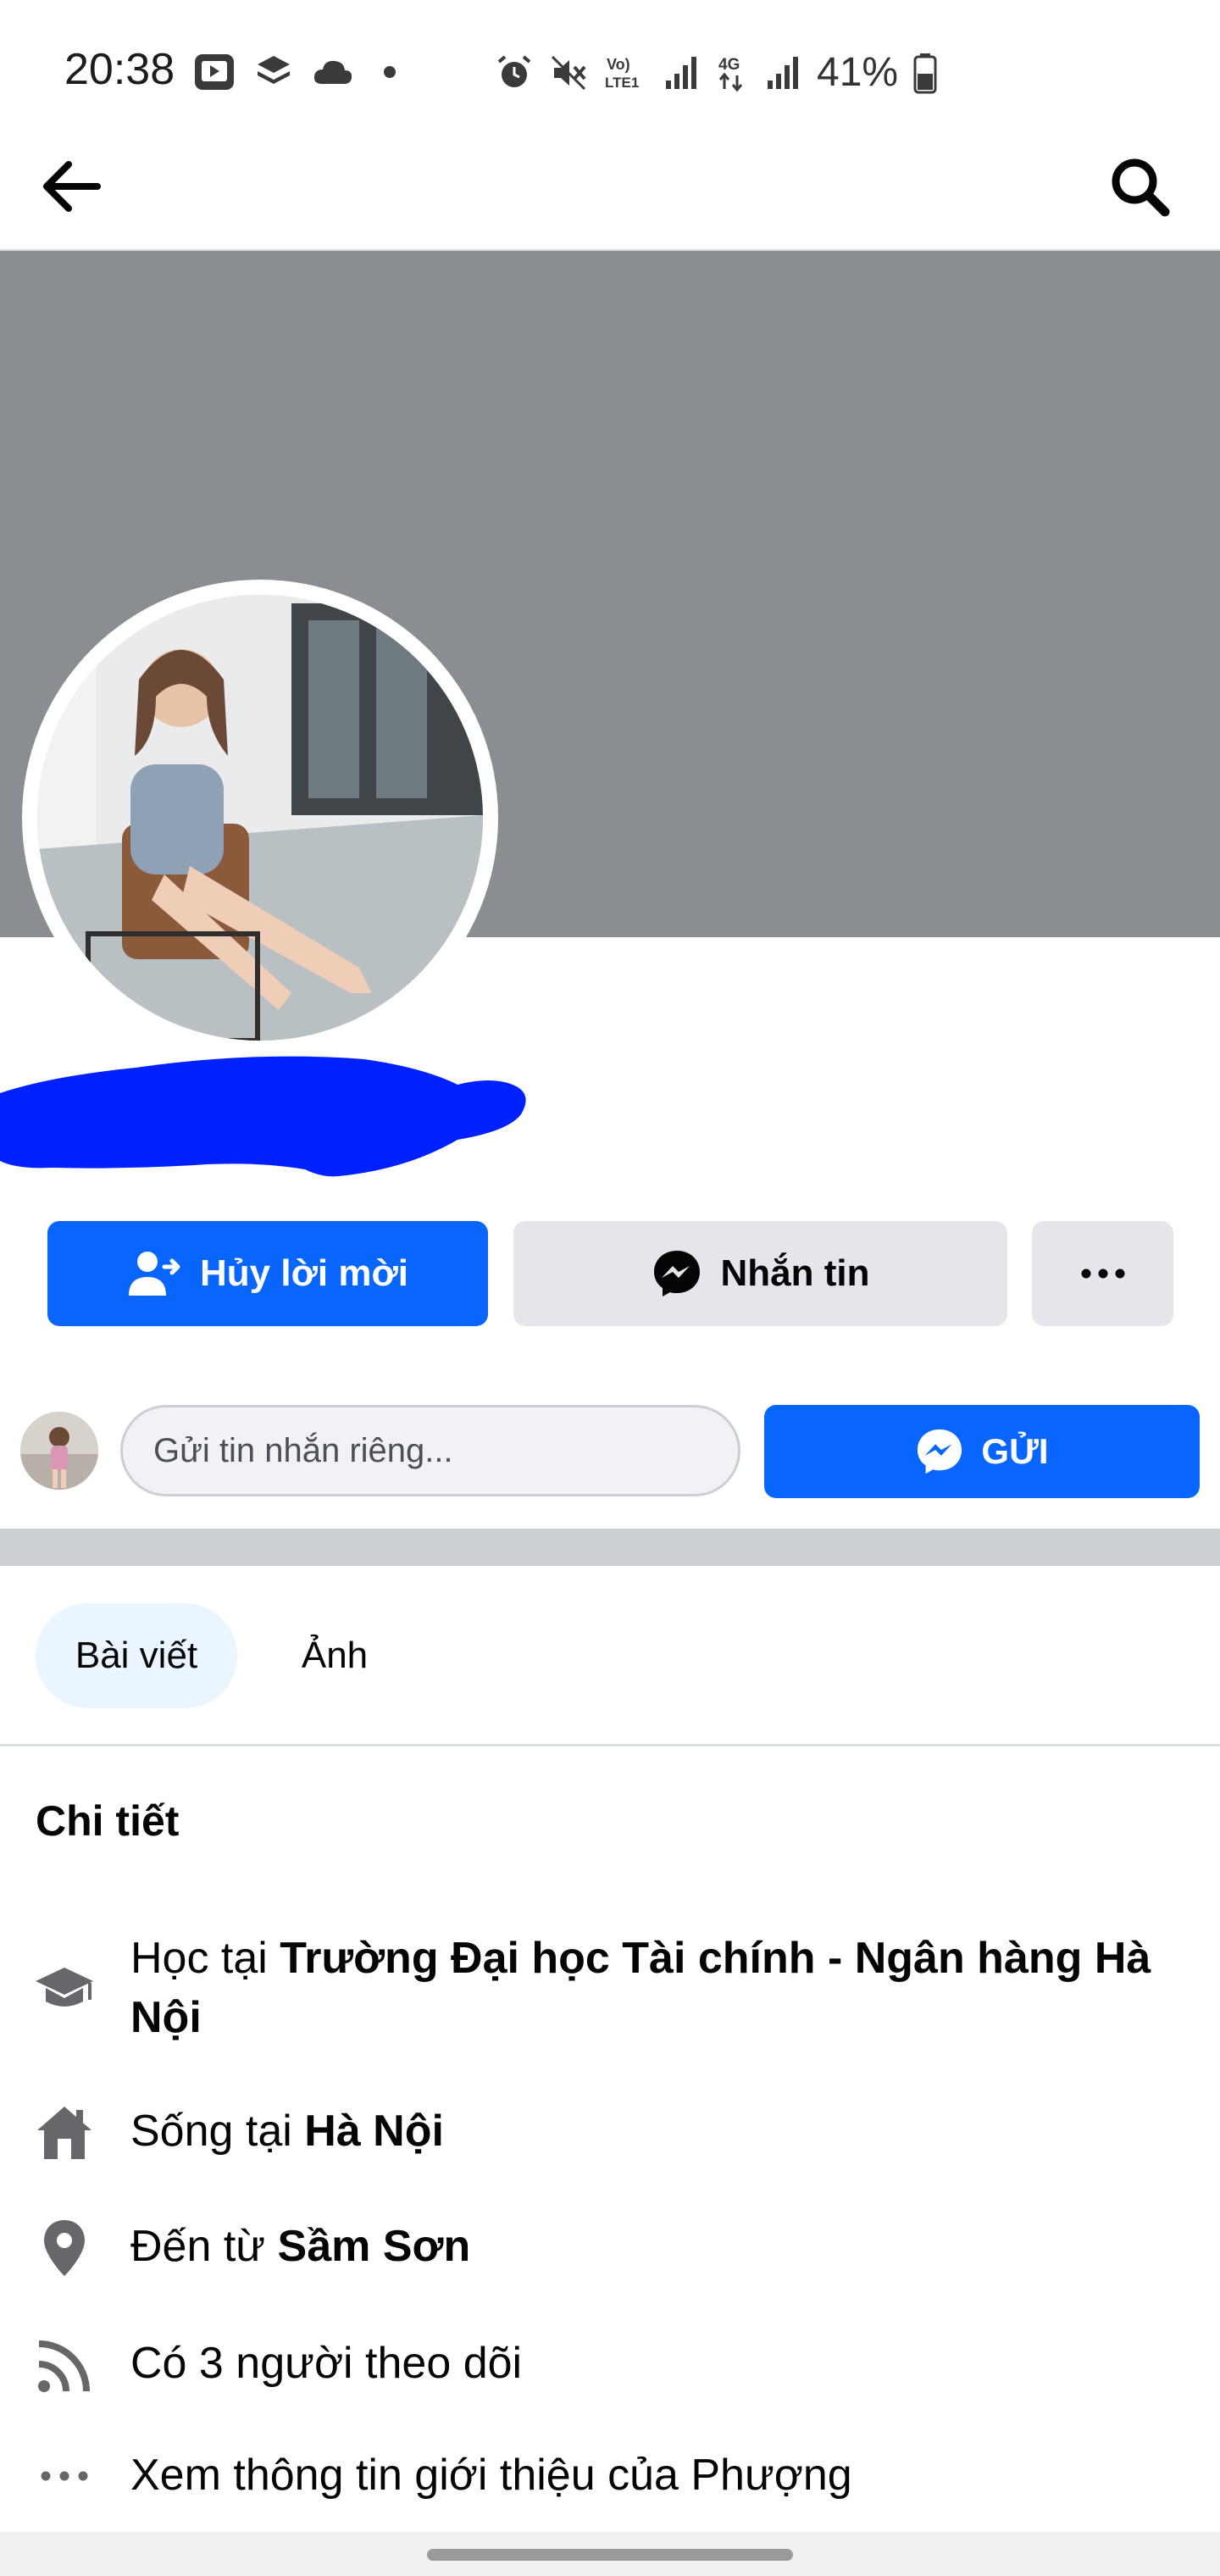 The width and height of the screenshot is (1220, 2576). What do you see at coordinates (925, 73) in the screenshot?
I see `battery-icon` at bounding box center [925, 73].